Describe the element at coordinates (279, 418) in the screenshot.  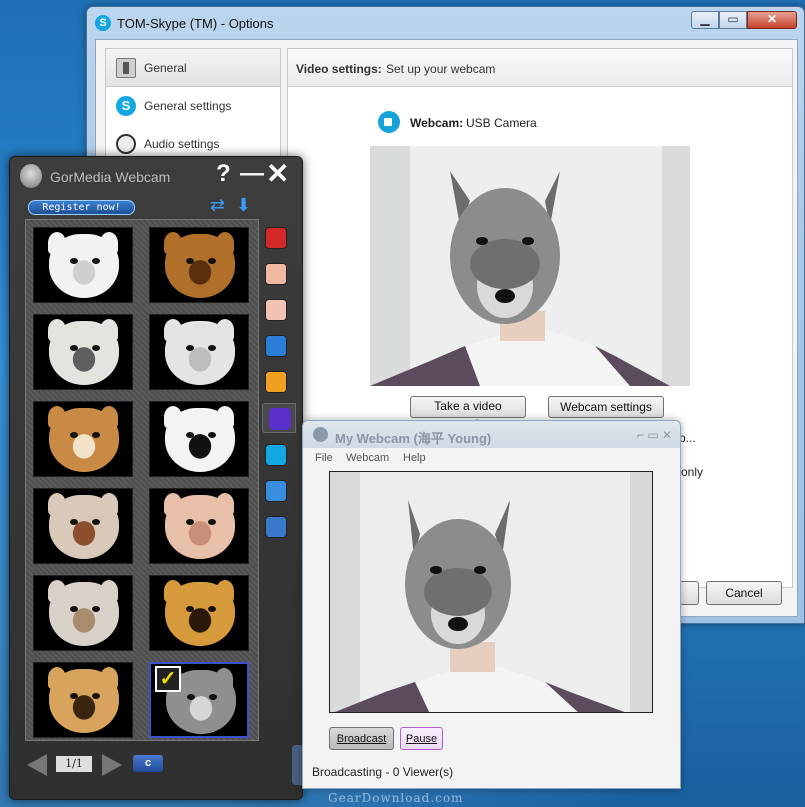
I see `chat-icon` at that location.